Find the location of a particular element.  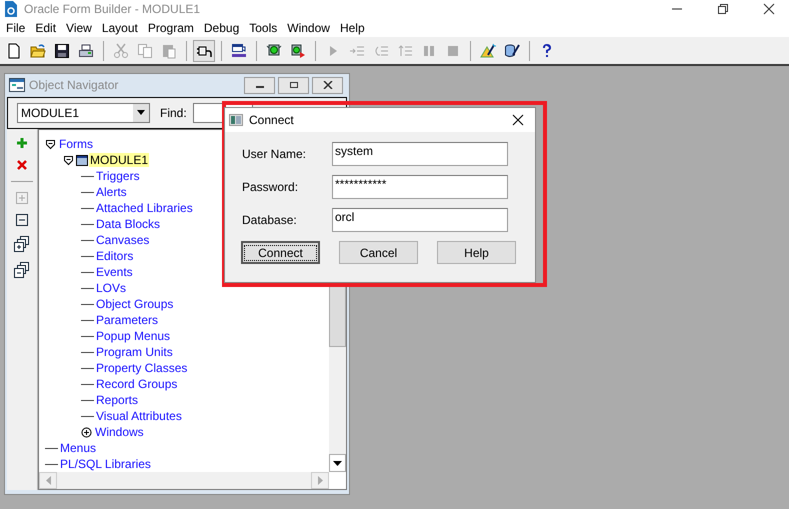

tree-item: Visual Attributes is located at coordinates (139, 416).